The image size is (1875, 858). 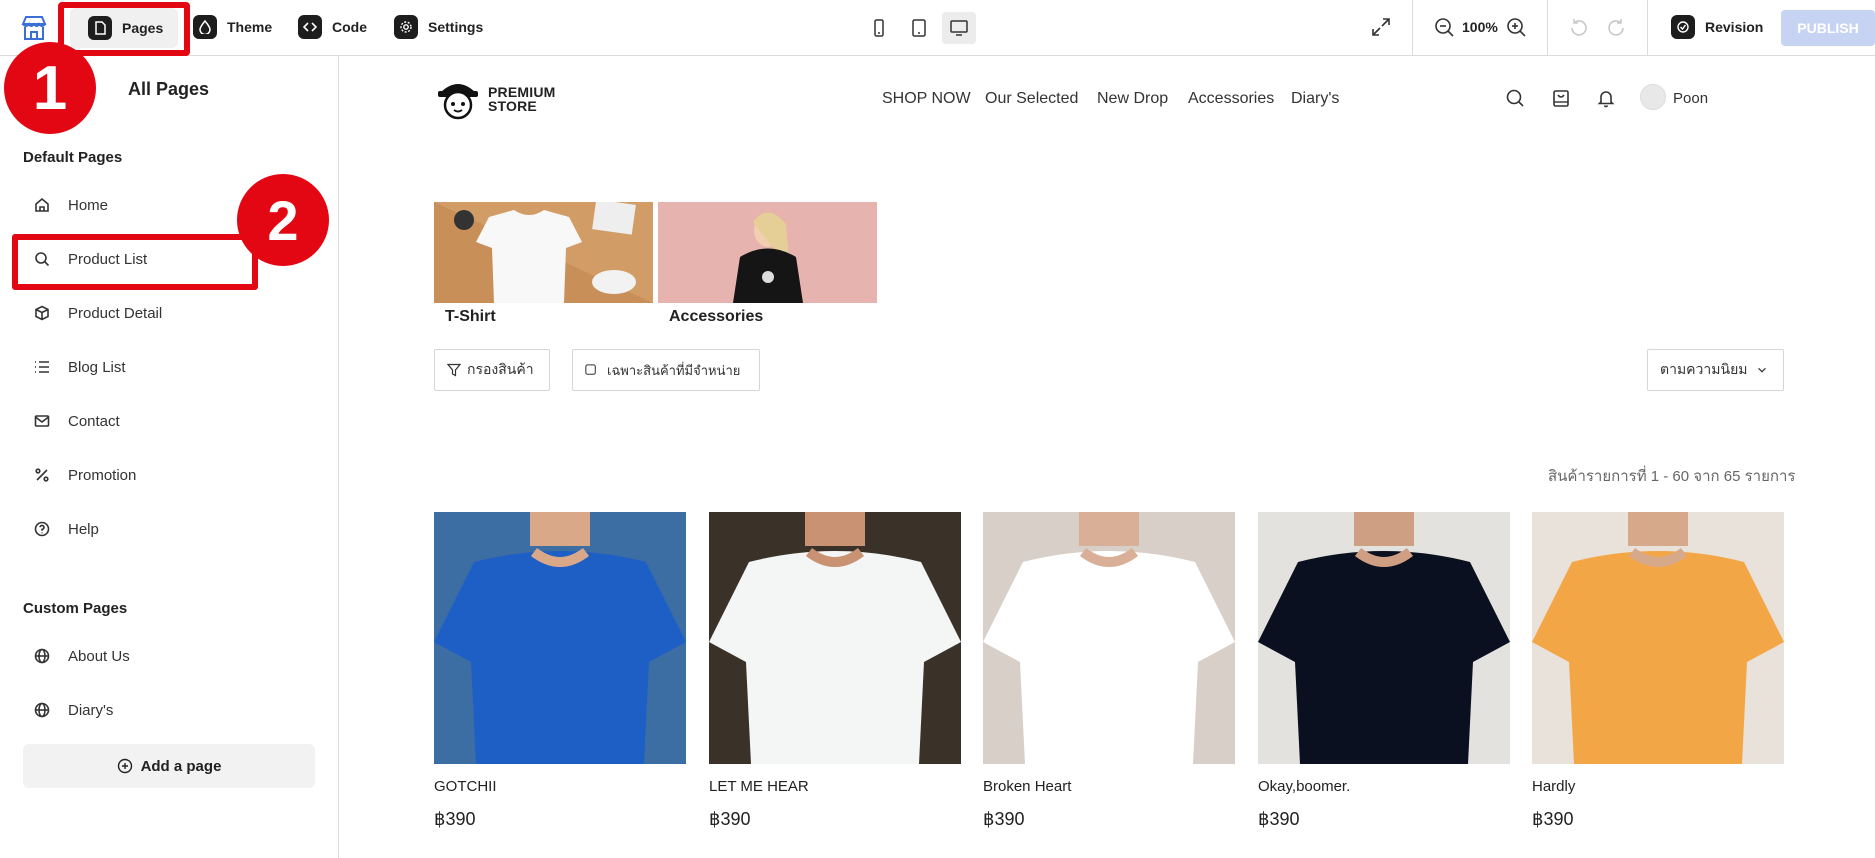 I want to click on menu-new-drop: New Drop, so click(x=1132, y=99).